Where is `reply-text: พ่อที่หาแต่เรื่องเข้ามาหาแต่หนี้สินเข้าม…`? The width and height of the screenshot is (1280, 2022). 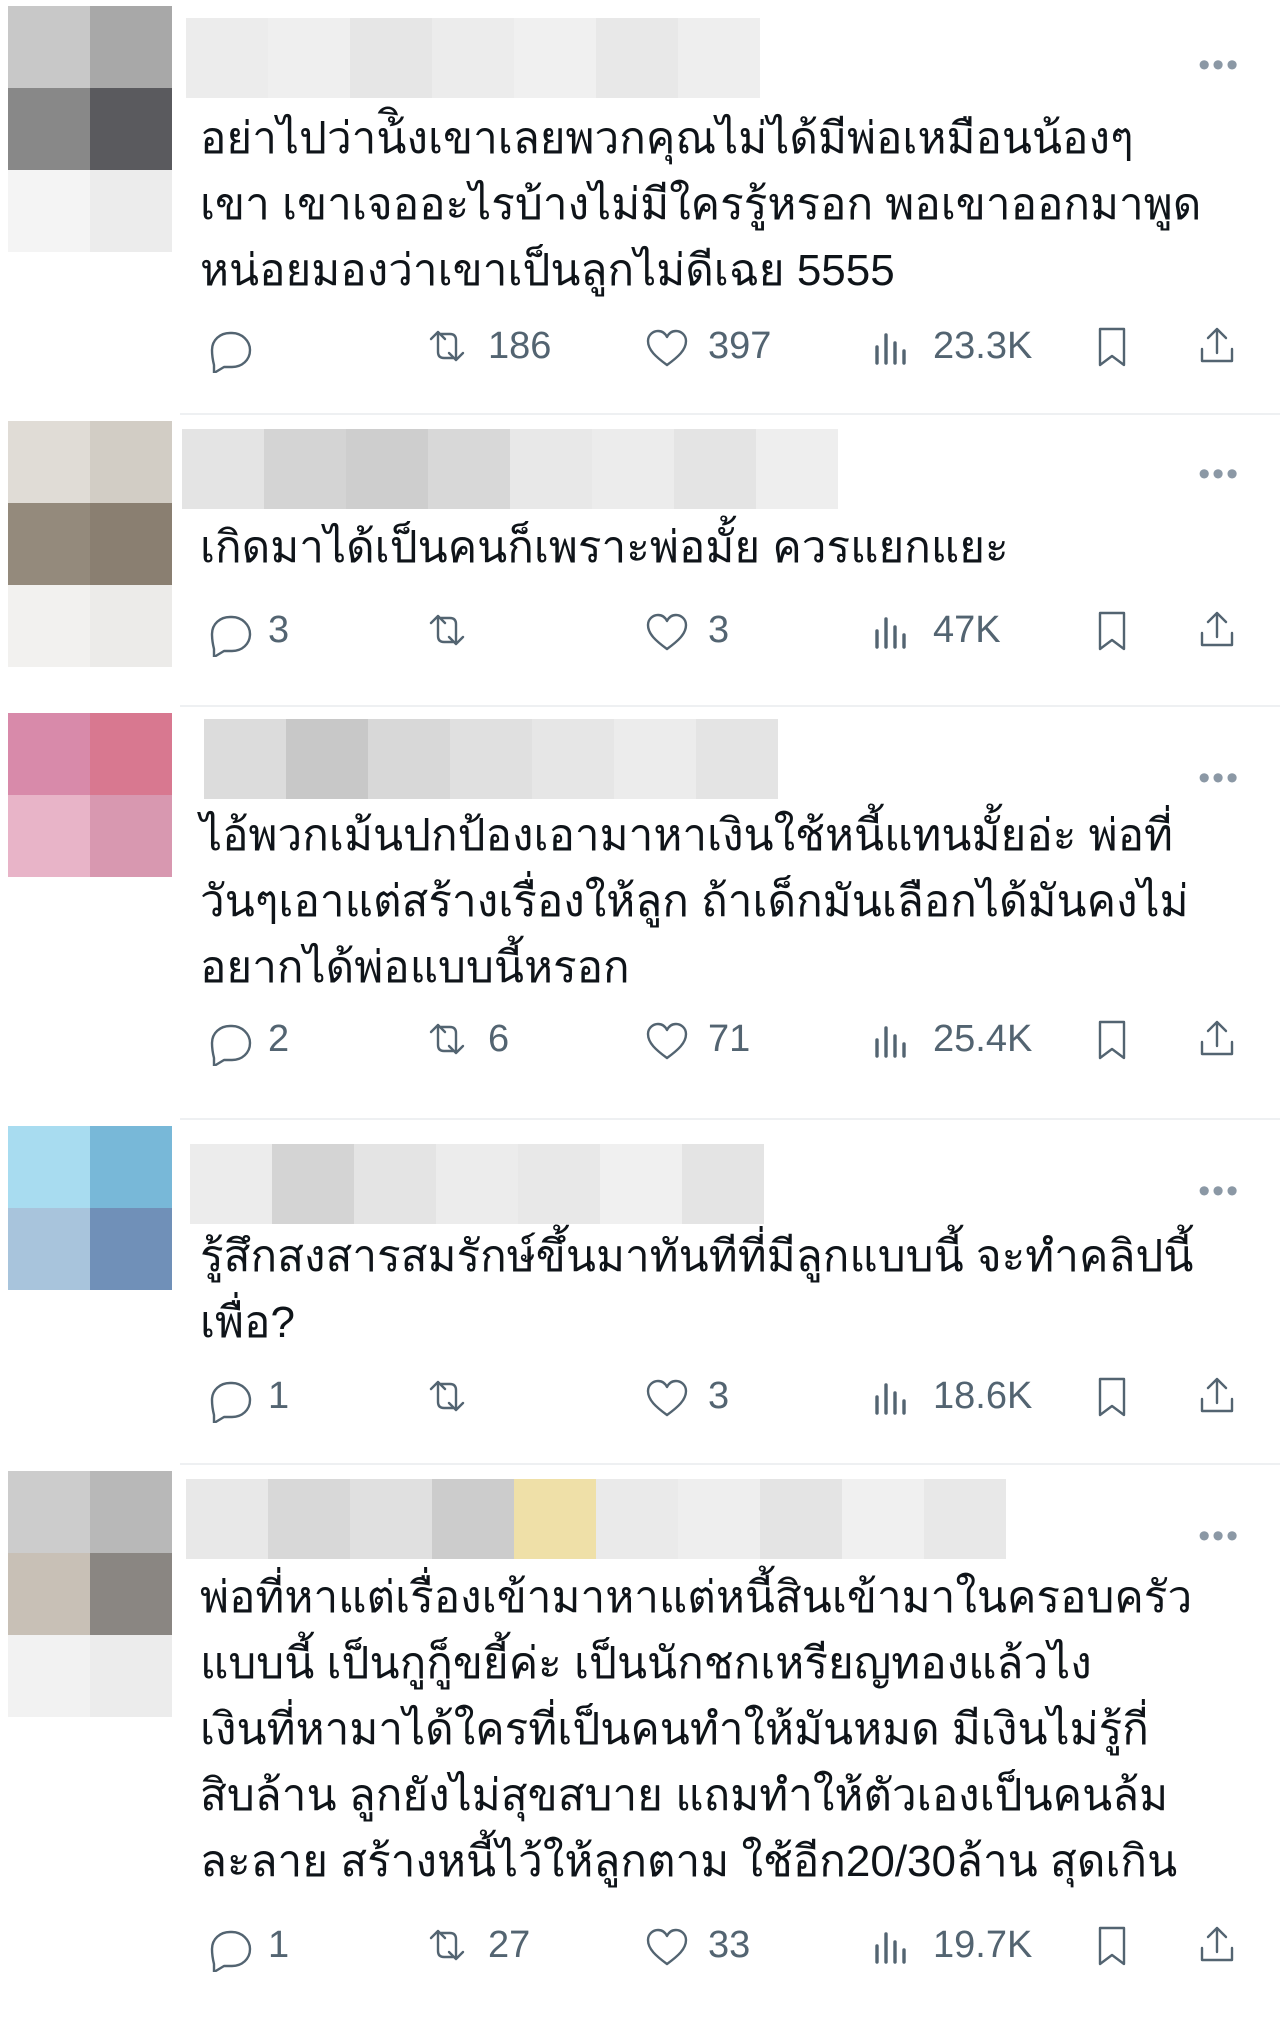
reply-text: พ่อที่หาแต่เรื่องเข้ามาหาแต่หนี้สินเข้าม… is located at coordinates (696, 1729).